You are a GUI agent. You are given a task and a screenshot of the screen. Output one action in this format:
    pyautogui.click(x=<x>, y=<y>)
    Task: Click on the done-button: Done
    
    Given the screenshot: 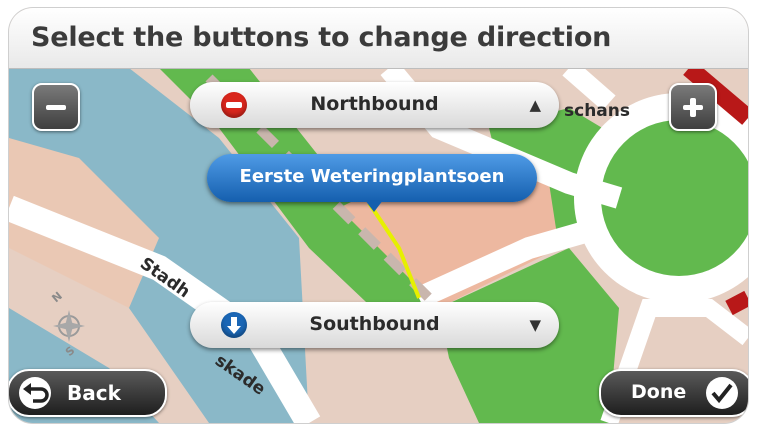 What is the action you would take?
    pyautogui.click(x=673, y=393)
    